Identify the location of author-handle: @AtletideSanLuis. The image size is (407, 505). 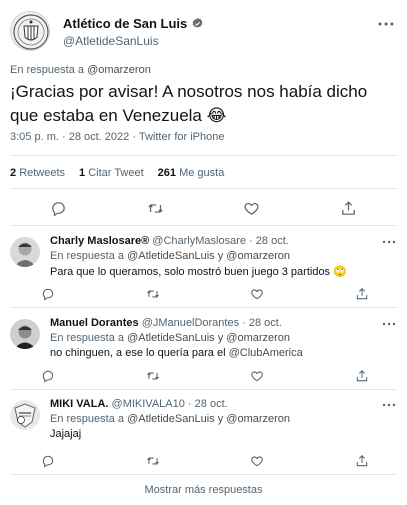
(111, 41).